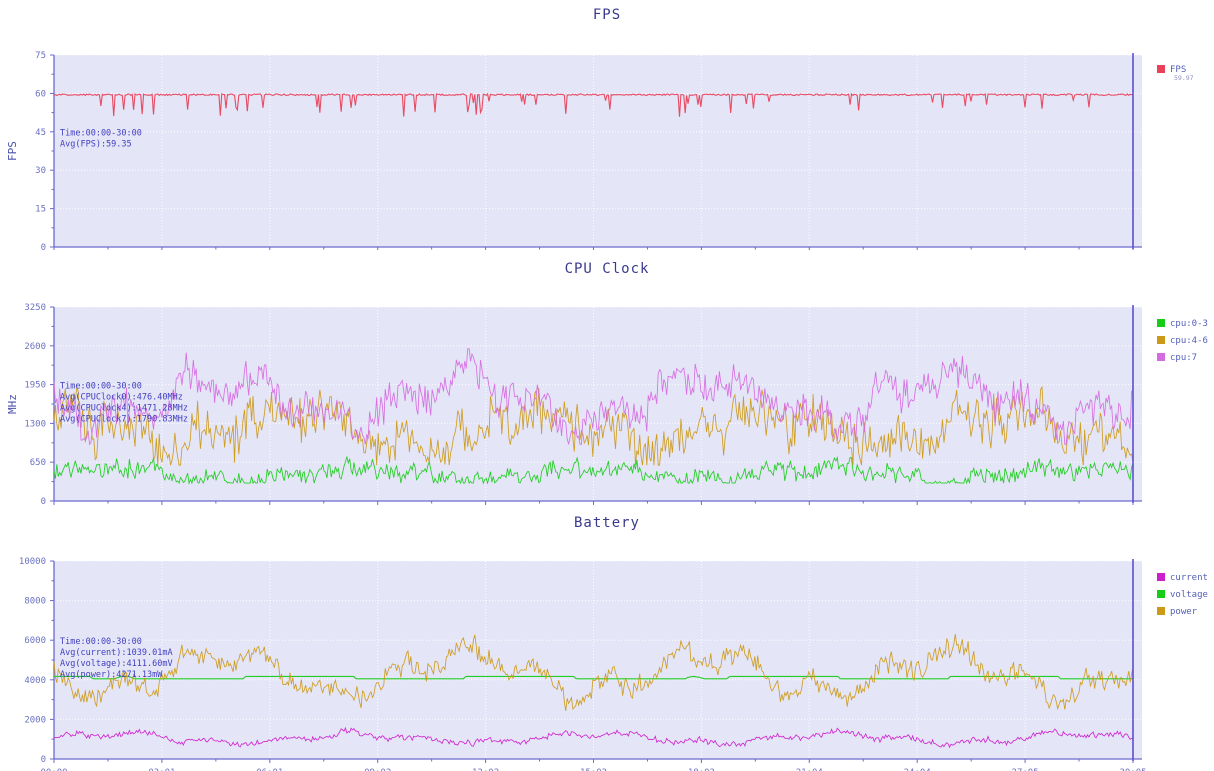 This screenshot has height=771, width=1214. I want to click on battery-chart-title: Battery, so click(606, 523).